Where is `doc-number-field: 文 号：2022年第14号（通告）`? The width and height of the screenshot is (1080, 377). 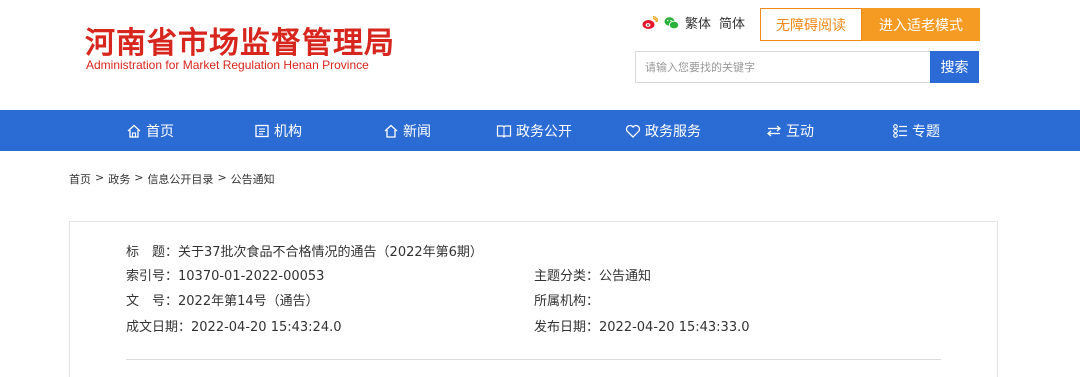 doc-number-field: 文 号：2022年第14号（通告） is located at coordinates (222, 299).